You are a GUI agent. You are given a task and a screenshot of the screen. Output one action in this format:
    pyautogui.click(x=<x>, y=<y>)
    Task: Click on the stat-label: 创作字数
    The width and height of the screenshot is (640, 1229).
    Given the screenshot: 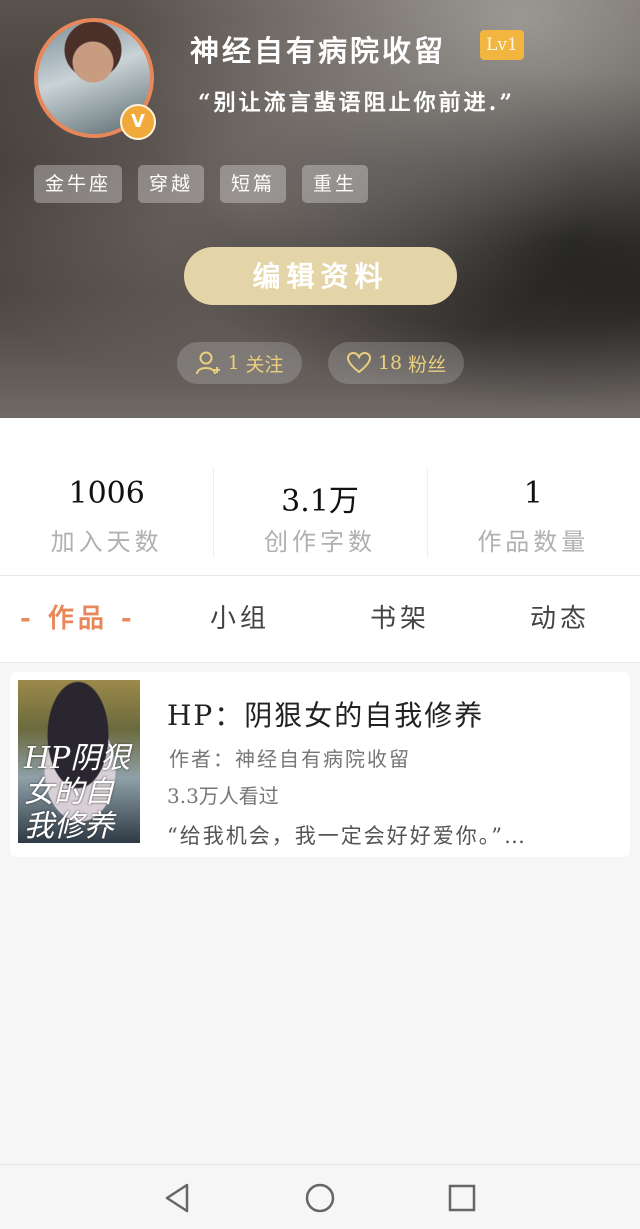 What is the action you would take?
    pyautogui.click(x=319, y=542)
    